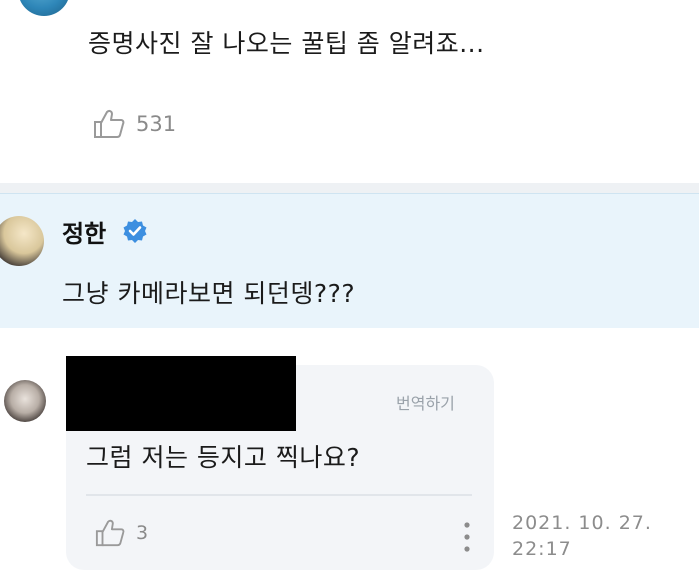 This screenshot has height=570, width=699. What do you see at coordinates (134, 124) in the screenshot?
I see `like-button: 531` at bounding box center [134, 124].